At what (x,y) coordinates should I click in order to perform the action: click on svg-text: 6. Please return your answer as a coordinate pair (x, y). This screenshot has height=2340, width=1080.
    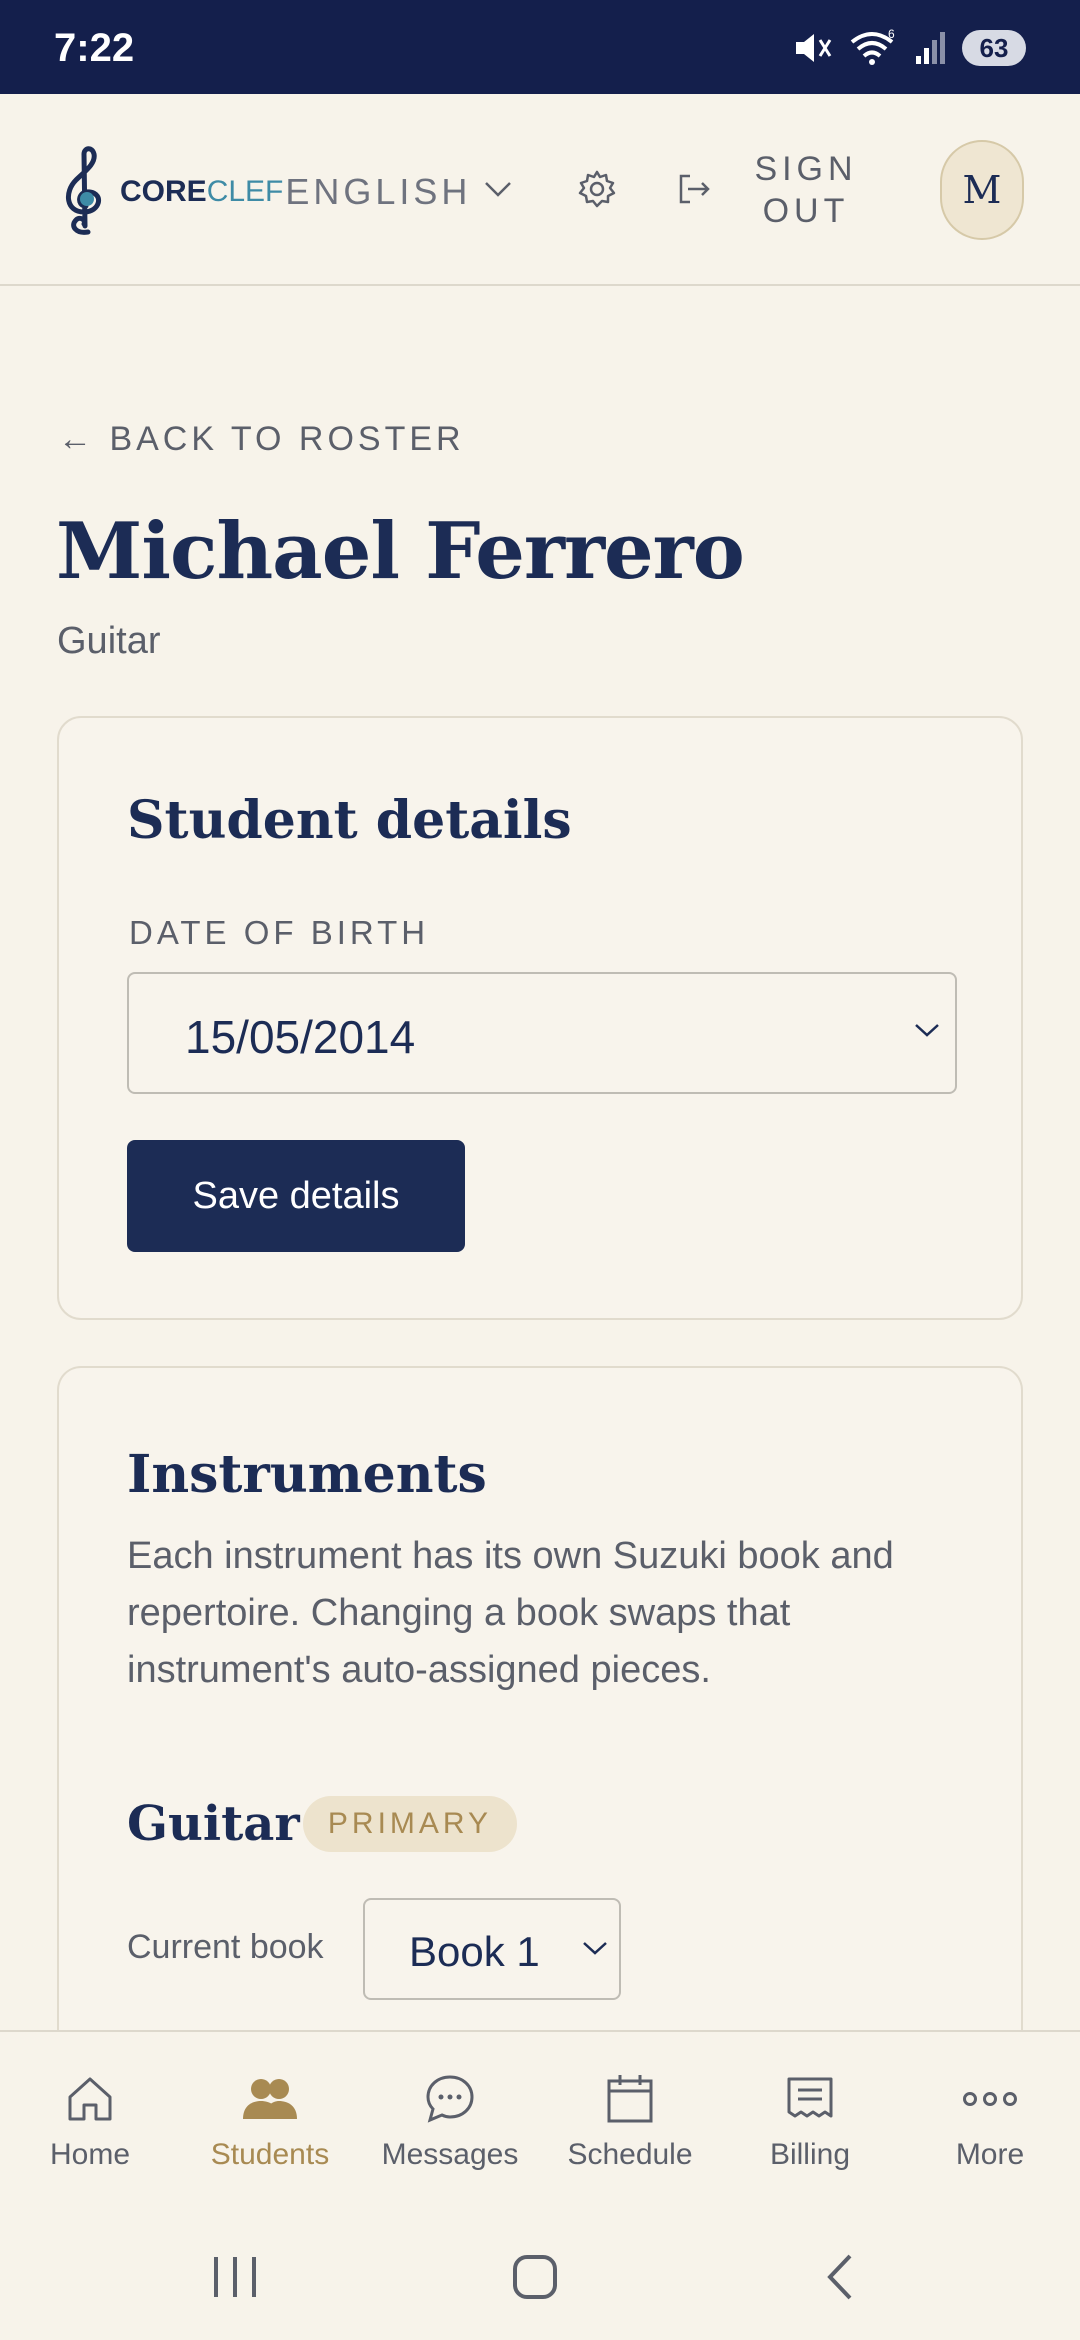
    Looking at the image, I should click on (891, 34).